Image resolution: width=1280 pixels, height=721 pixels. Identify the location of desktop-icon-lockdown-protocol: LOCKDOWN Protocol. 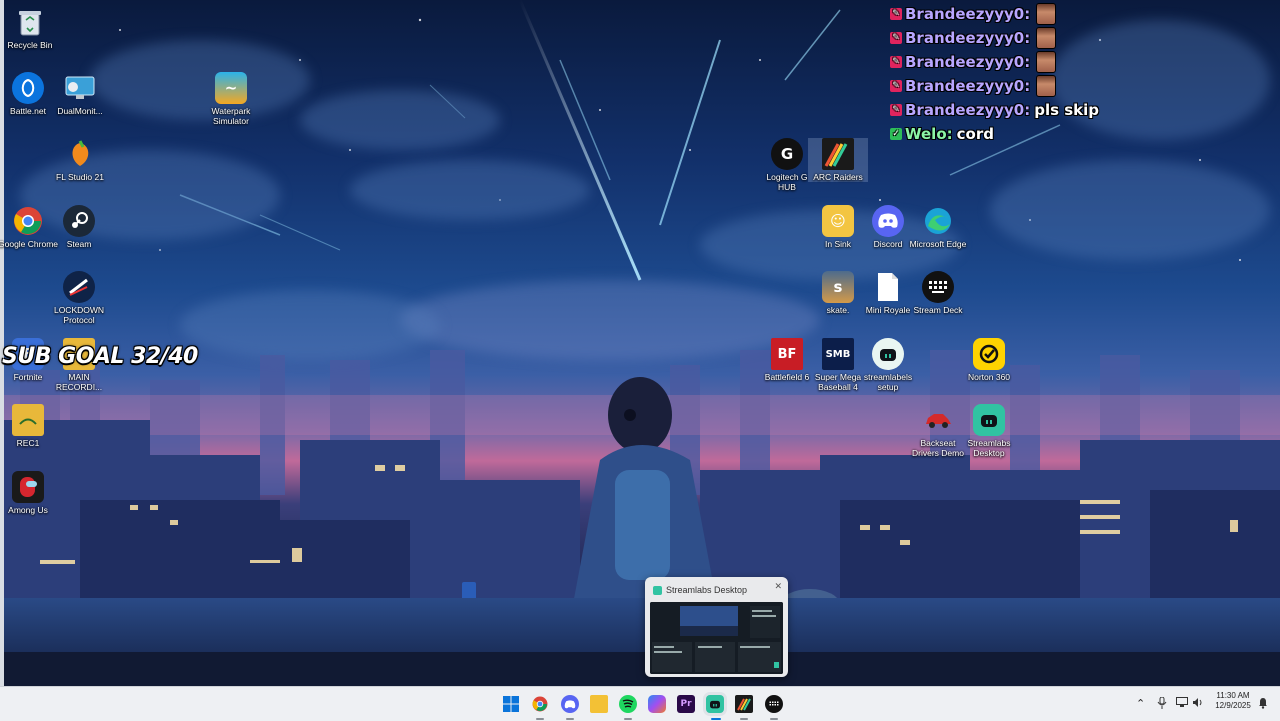
(79, 298).